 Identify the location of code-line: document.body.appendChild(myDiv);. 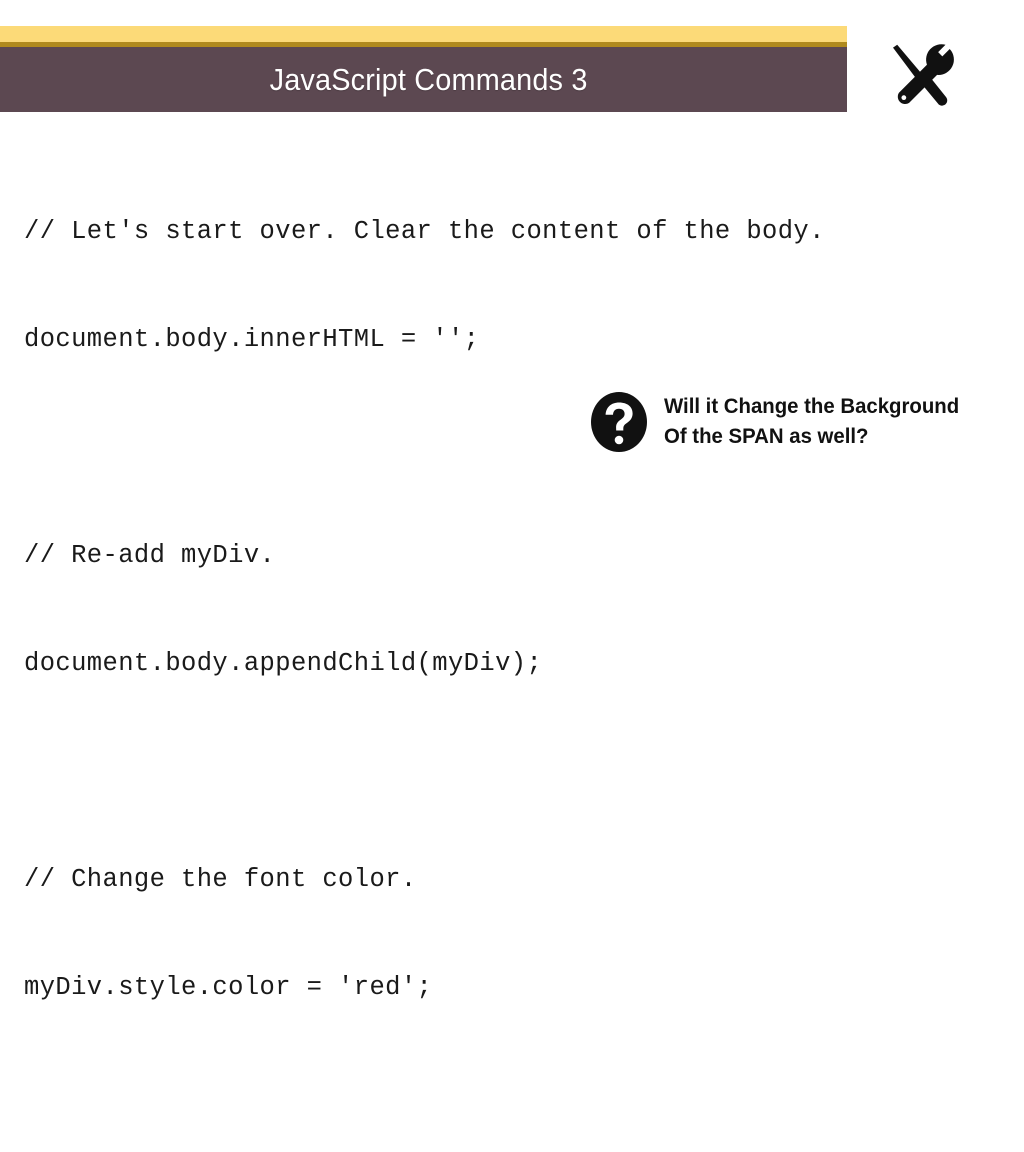
(283, 663).